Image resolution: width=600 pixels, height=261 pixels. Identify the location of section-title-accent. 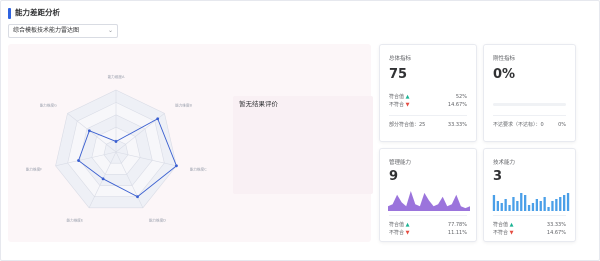
(9, 13).